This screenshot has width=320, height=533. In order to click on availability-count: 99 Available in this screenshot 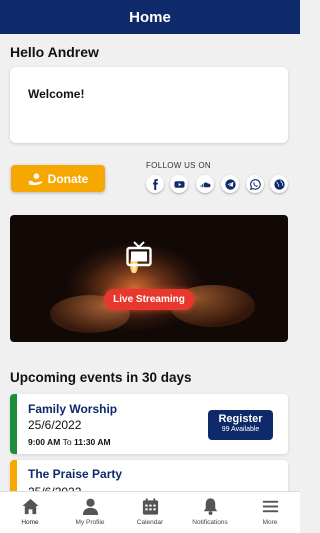, I will do `click(240, 429)`.